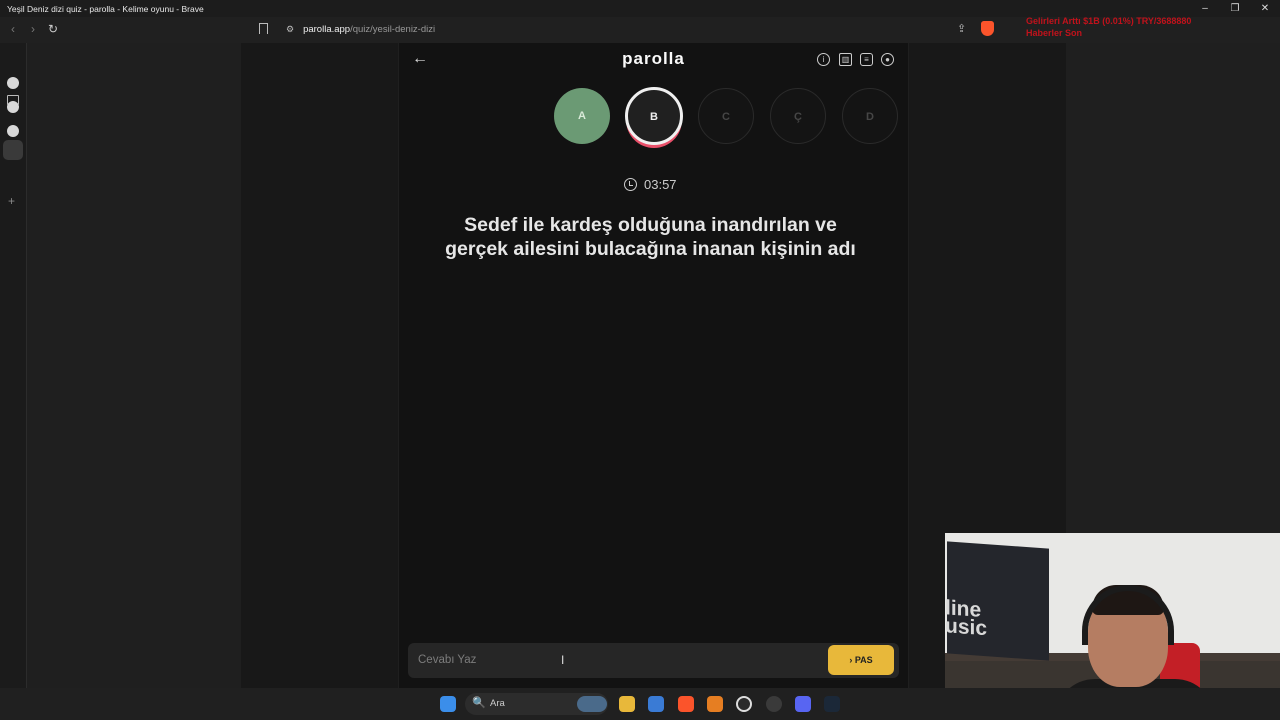 The height and width of the screenshot is (720, 1280). I want to click on sidebar-active-highlight, so click(13, 150).